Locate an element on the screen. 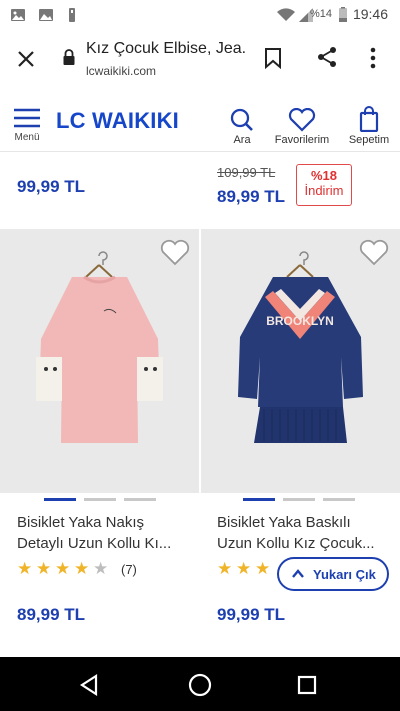 Image resolution: width=400 pixels, height=711 pixels. clock: 19:46 is located at coordinates (370, 14).